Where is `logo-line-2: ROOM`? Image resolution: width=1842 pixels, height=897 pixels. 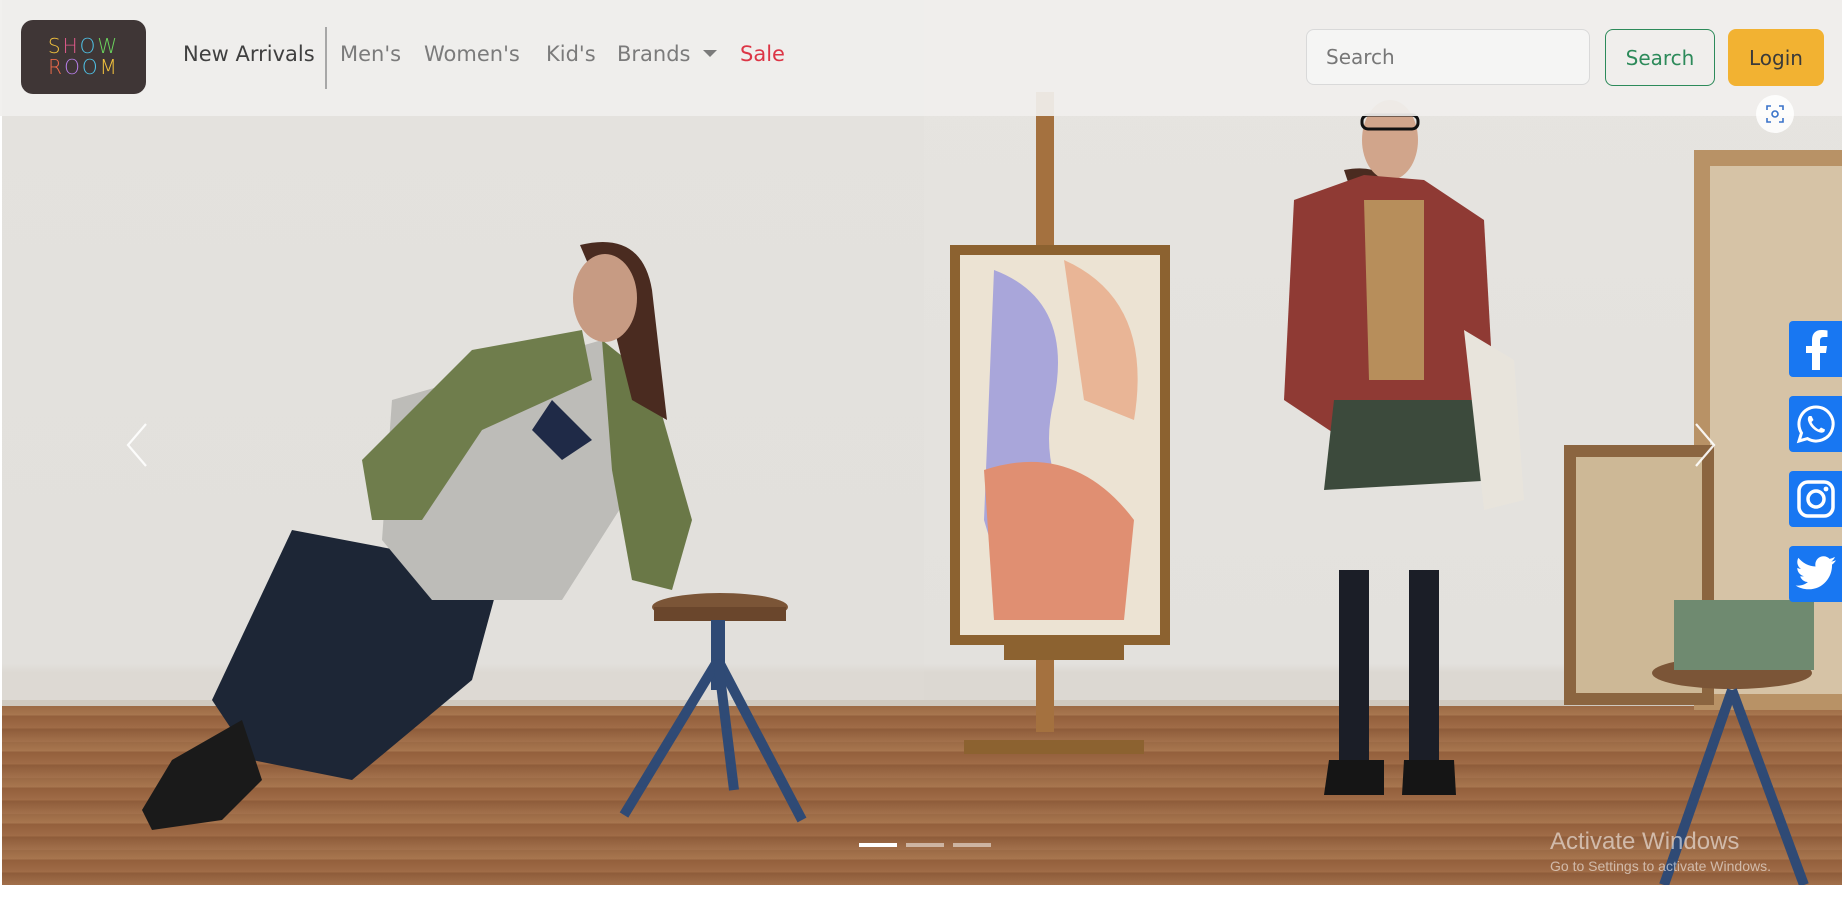
logo-line-2: ROOM is located at coordinates (83, 67).